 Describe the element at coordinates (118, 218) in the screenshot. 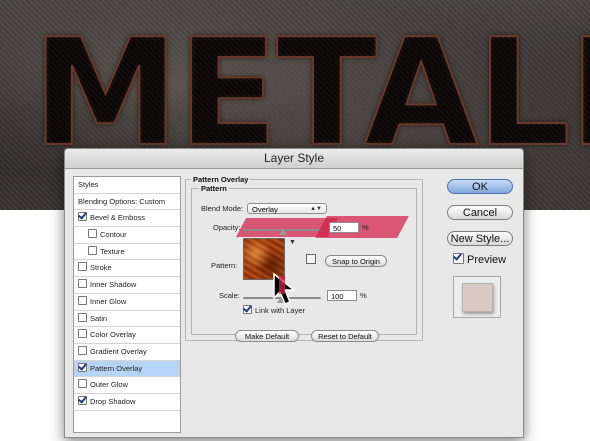

I see `sidebar-item-label: Bevel & Emboss` at that location.